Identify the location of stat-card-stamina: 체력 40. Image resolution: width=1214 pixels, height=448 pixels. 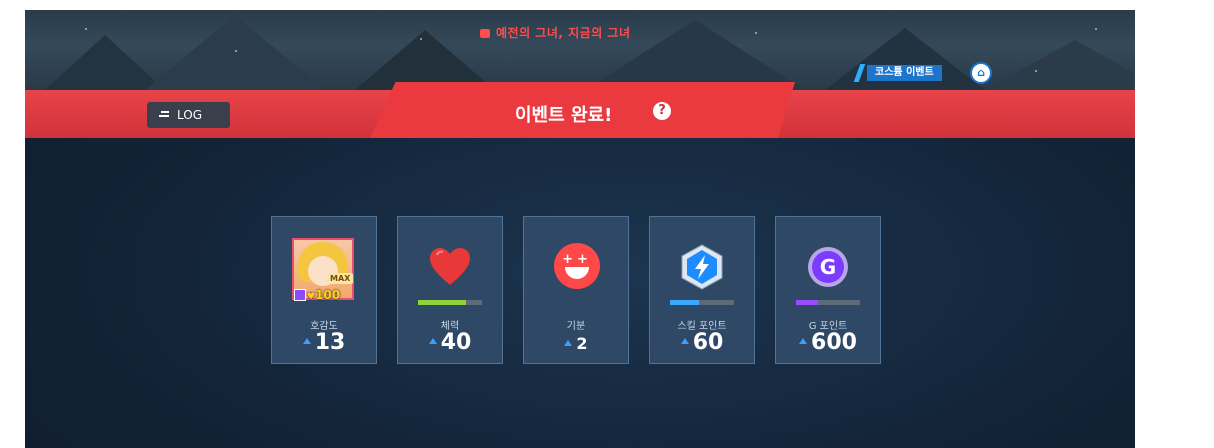
(450, 290).